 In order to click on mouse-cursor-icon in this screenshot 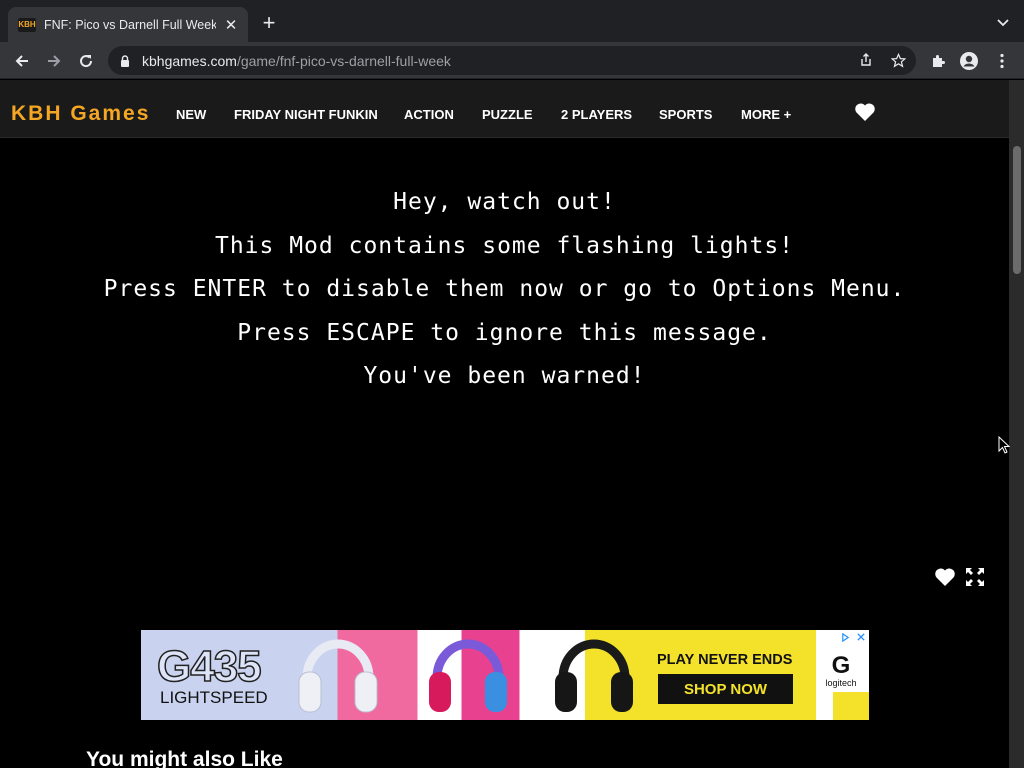, I will do `click(1004, 445)`.